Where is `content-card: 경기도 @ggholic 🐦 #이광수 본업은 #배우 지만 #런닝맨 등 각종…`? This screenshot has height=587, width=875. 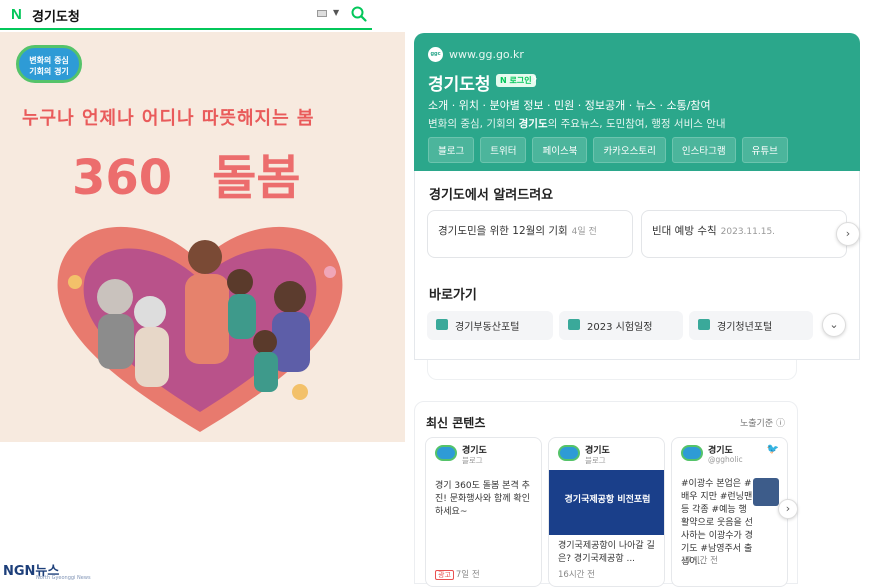 content-card: 경기도 @ggholic 🐦 #이광수 본업은 #배우 지만 #런닝맨 등 각종… is located at coordinates (729, 512).